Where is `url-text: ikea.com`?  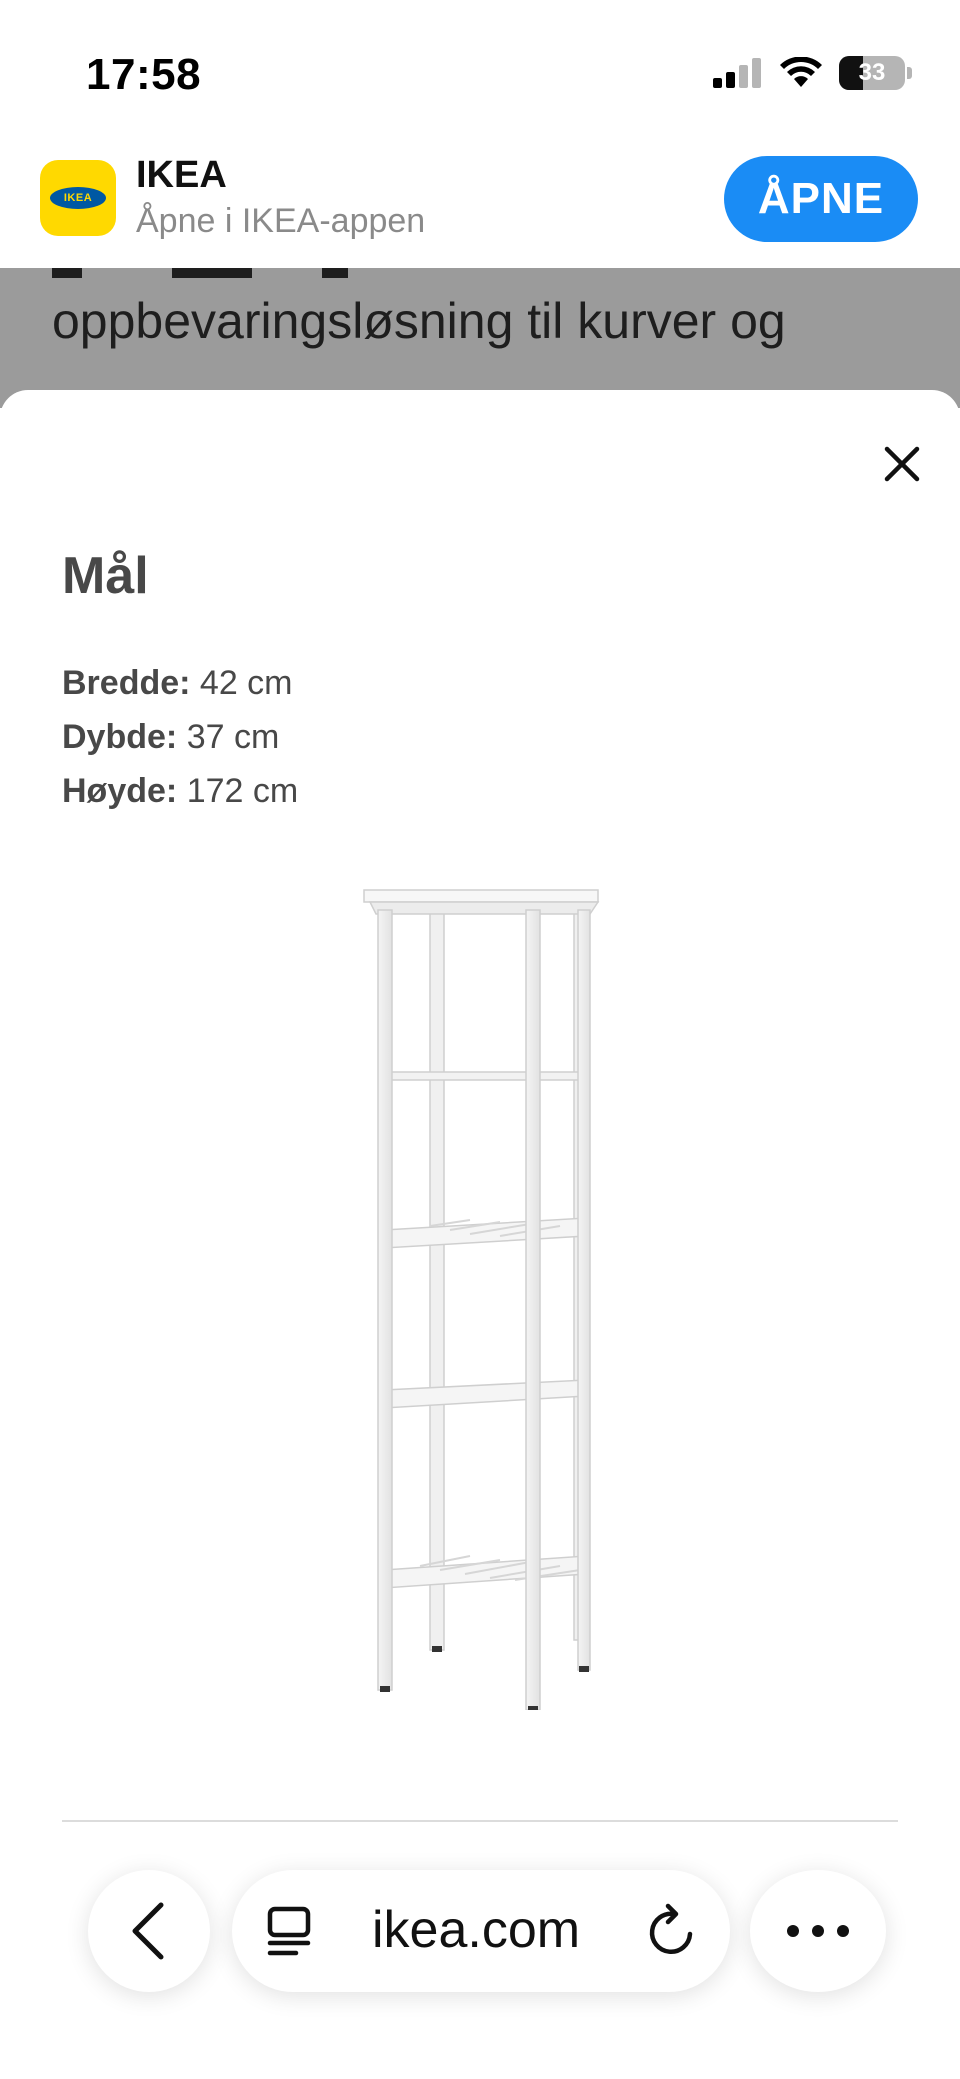 url-text: ikea.com is located at coordinates (476, 1930).